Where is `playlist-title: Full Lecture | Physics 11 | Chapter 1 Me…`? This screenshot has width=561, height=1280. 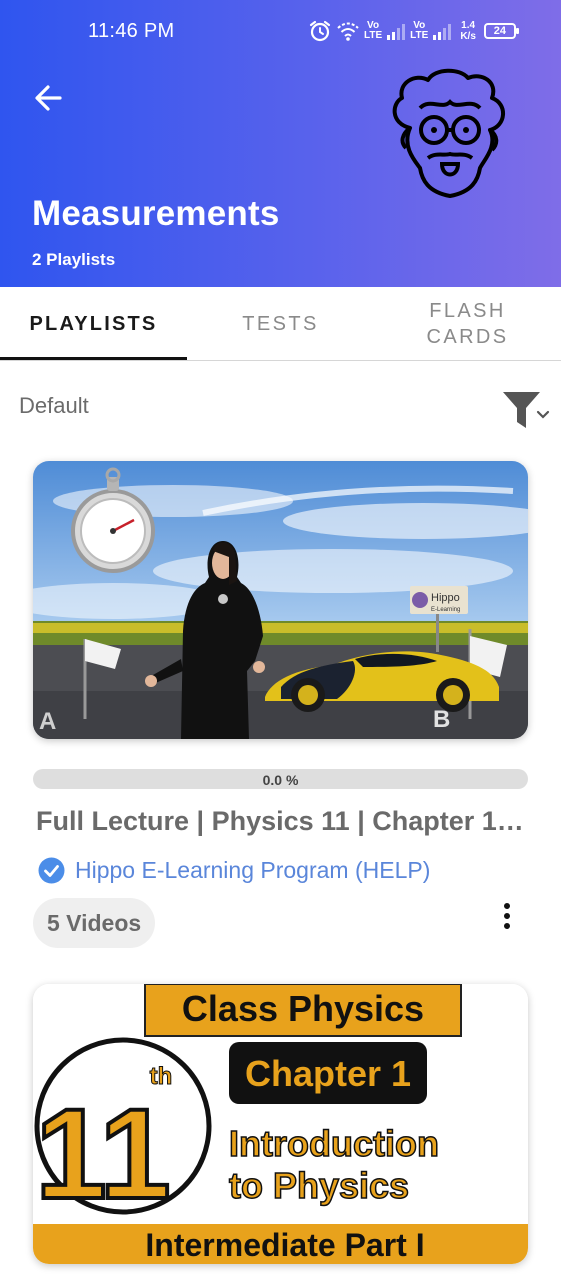 playlist-title: Full Lecture | Physics 11 | Chapter 1 Me… is located at coordinates (283, 821).